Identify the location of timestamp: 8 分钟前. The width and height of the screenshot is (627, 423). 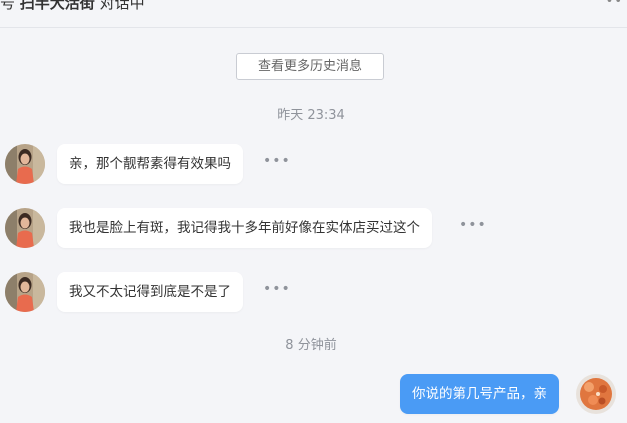
(311, 345).